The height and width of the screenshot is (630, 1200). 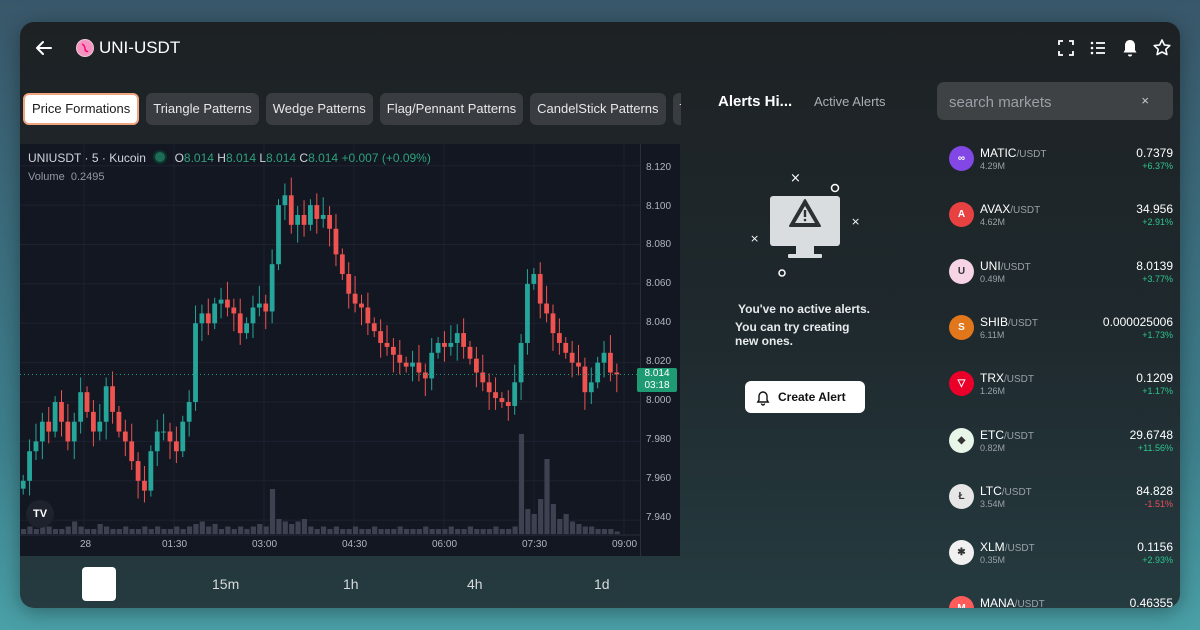 What do you see at coordinates (1060, 334) in the screenshot?
I see `market-row-shib: S SHIB/USDT 6.11M 0.000025006 +1.73%` at bounding box center [1060, 334].